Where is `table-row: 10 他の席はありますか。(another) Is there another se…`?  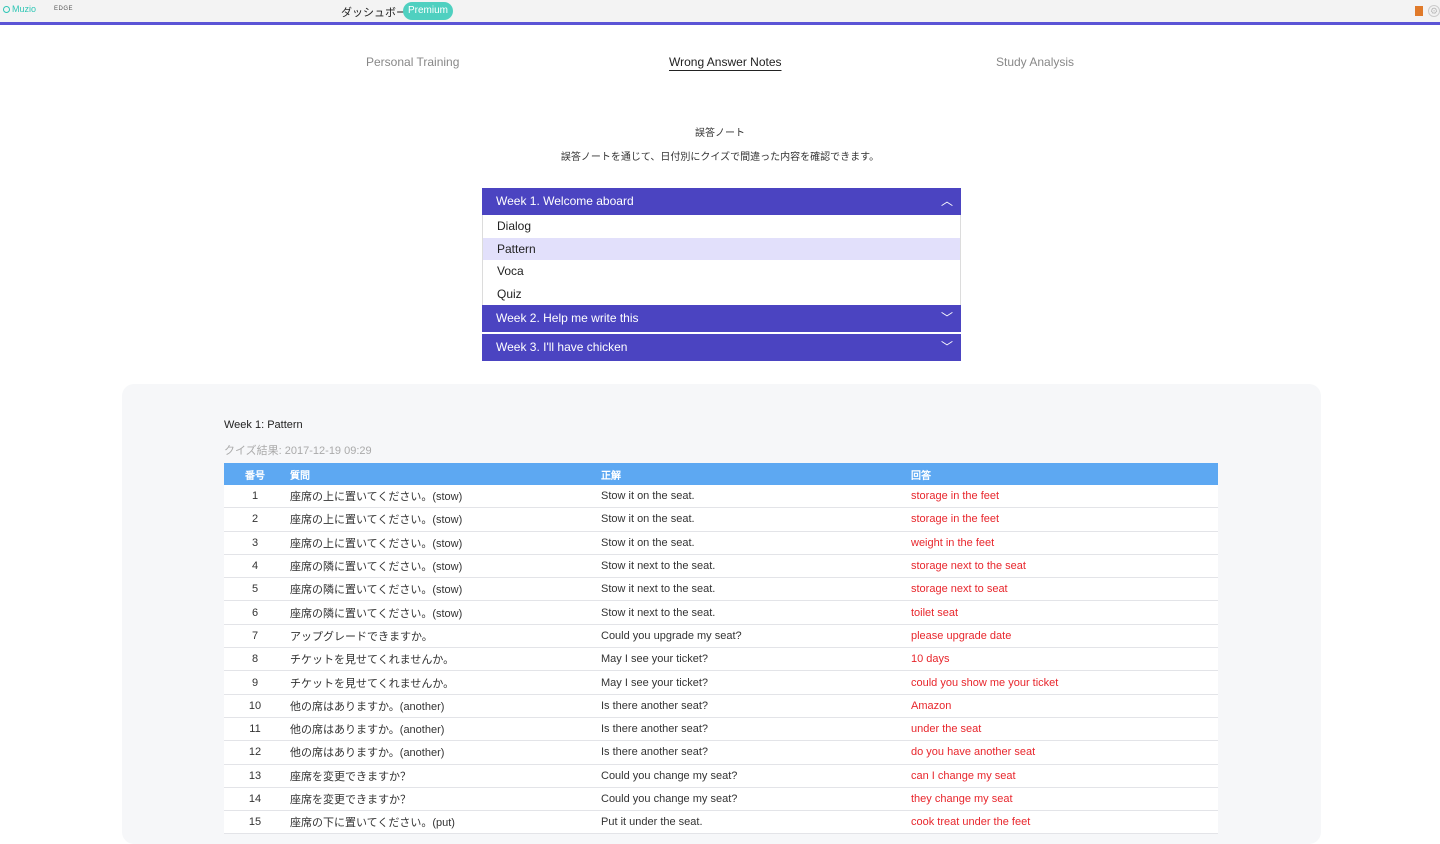
table-row: 10 他の席はありますか。(another) Is there another se… is located at coordinates (721, 706).